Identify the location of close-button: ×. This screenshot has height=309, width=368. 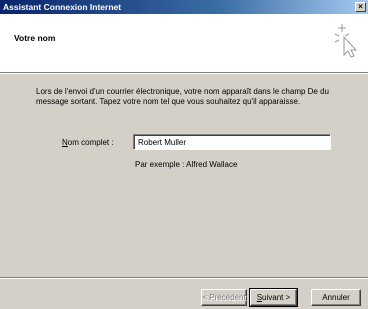
(360, 7).